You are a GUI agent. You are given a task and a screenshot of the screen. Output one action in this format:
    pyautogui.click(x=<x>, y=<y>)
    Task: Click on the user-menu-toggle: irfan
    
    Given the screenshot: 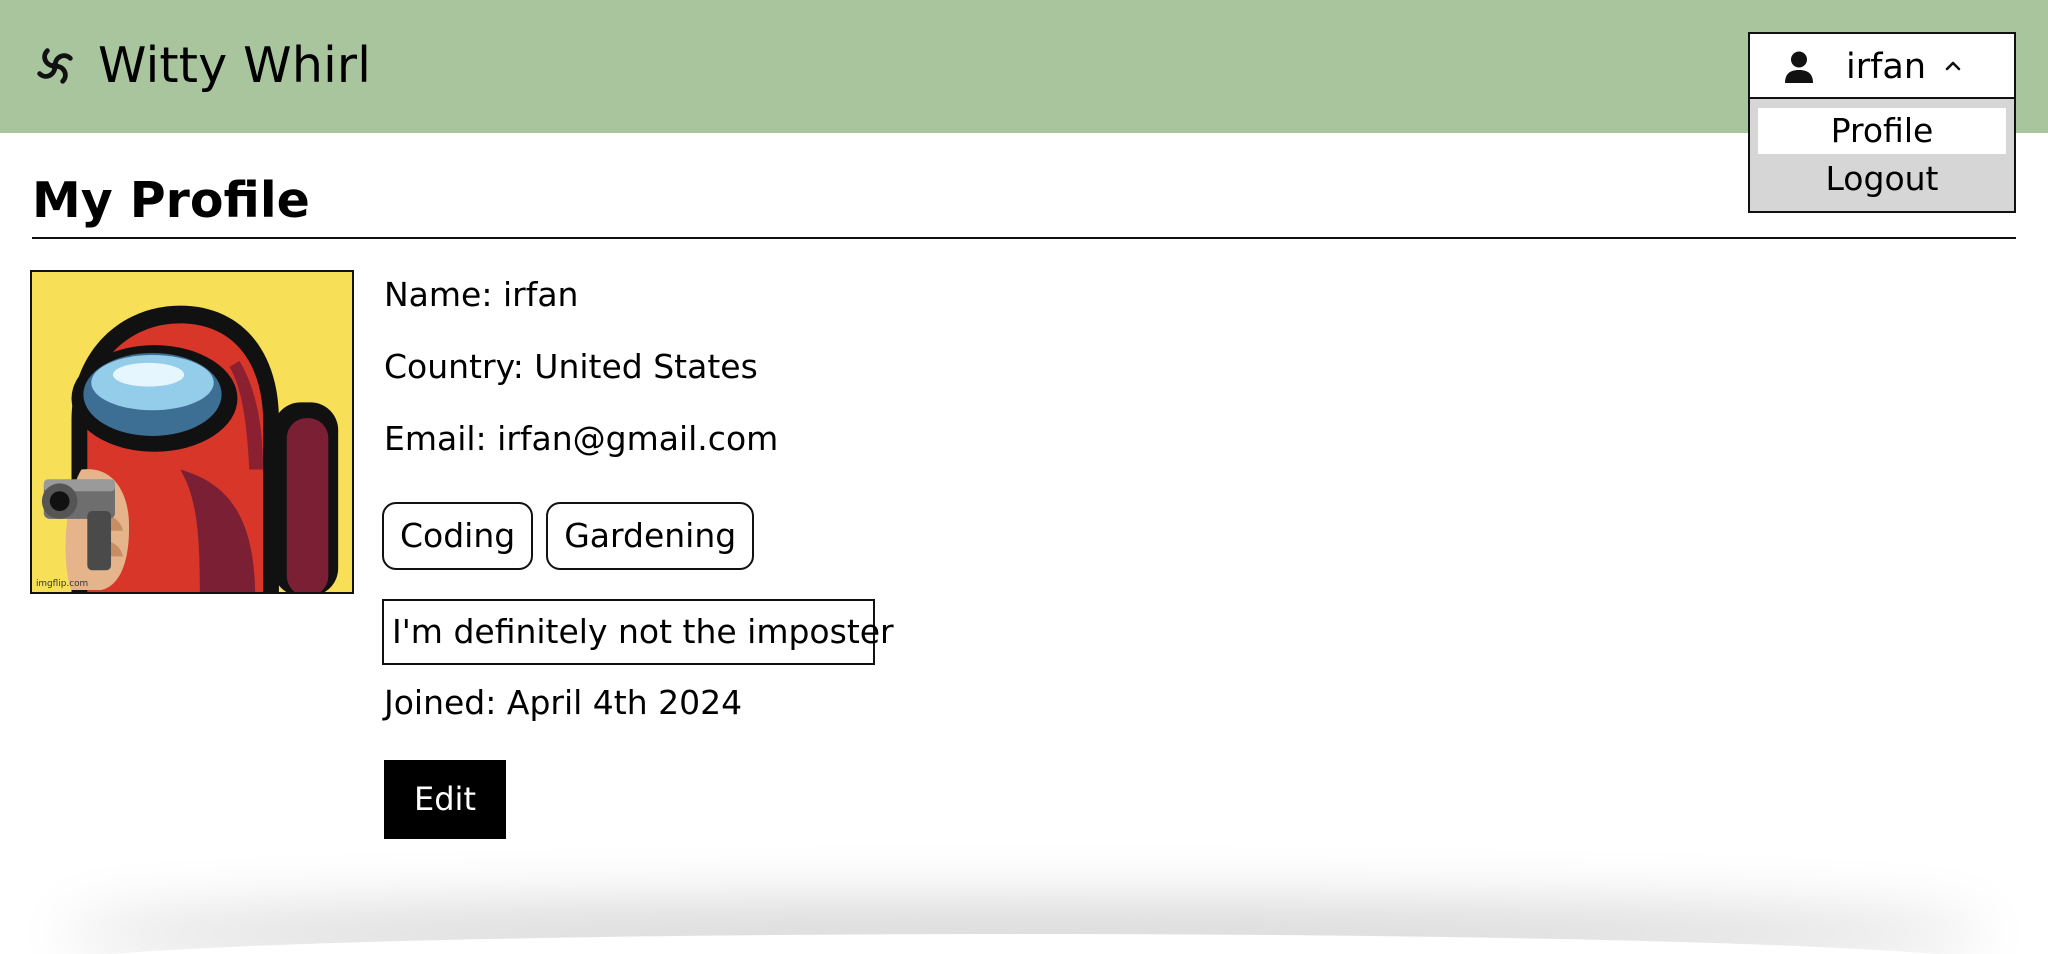 What is the action you would take?
    pyautogui.click(x=1882, y=66)
    